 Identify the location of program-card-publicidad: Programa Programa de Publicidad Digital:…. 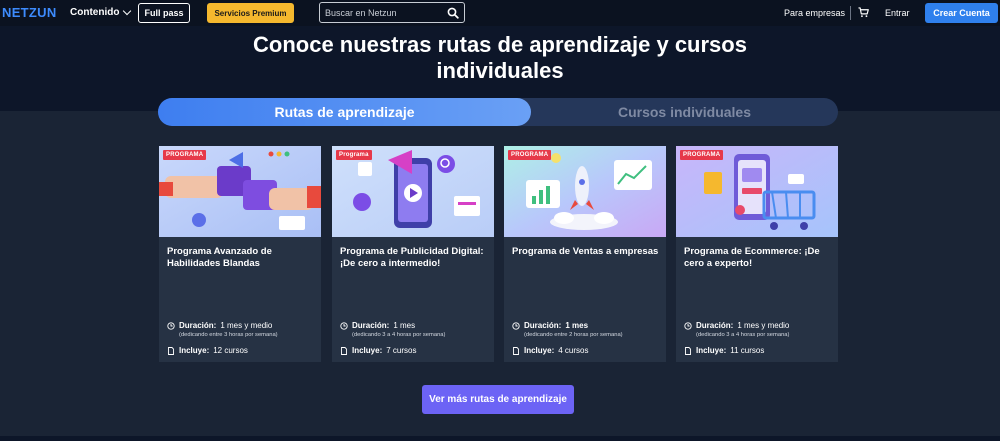
(413, 254).